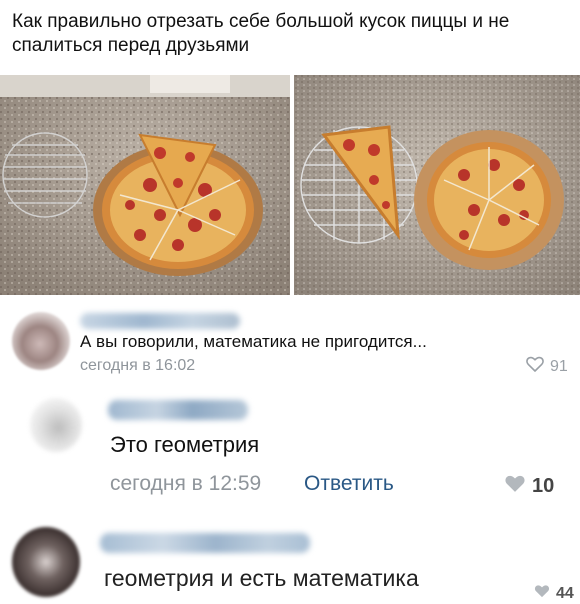 The height and width of the screenshot is (604, 580). Describe the element at coordinates (185, 444) in the screenshot. I see `comment-2-text: Это геометрия` at that location.